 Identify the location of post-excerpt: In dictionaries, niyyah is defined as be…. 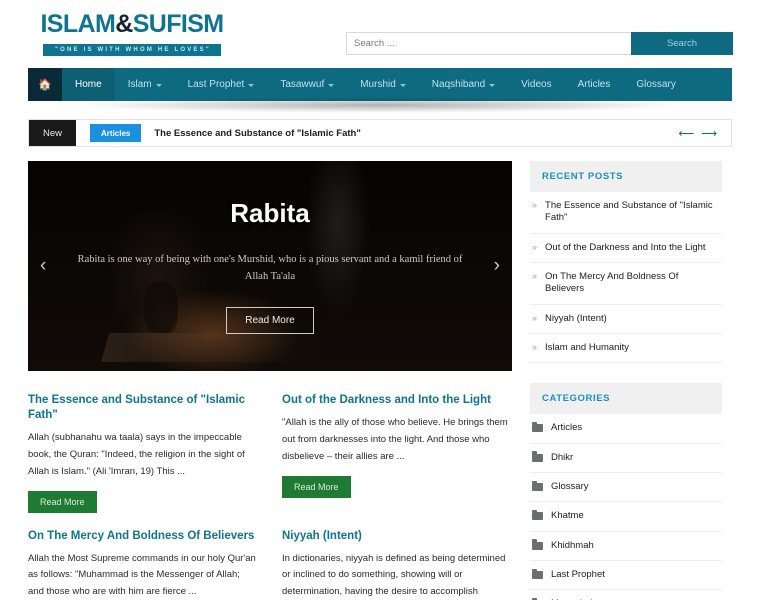
(394, 575).